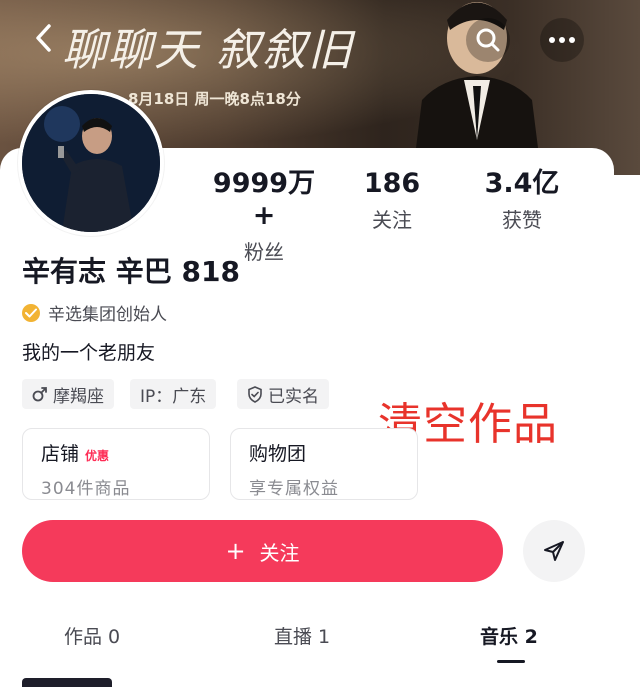  What do you see at coordinates (392, 183) in the screenshot?
I see `following-count: 186` at bounding box center [392, 183].